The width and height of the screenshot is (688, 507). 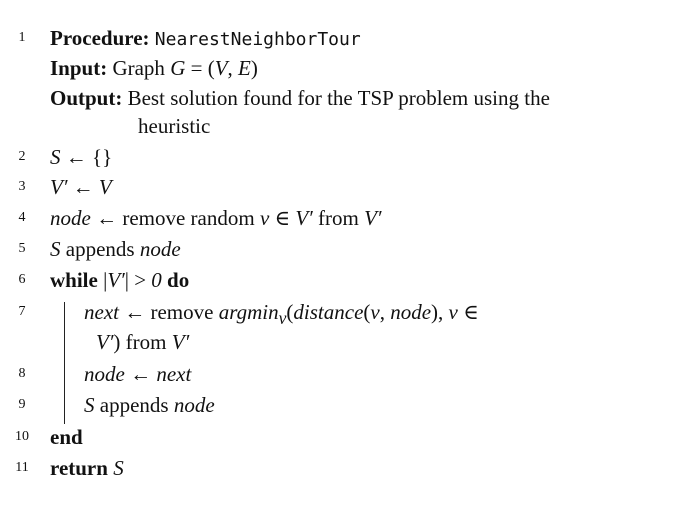 I want to click on procedure-keyword: Procedure:, so click(x=100, y=38).